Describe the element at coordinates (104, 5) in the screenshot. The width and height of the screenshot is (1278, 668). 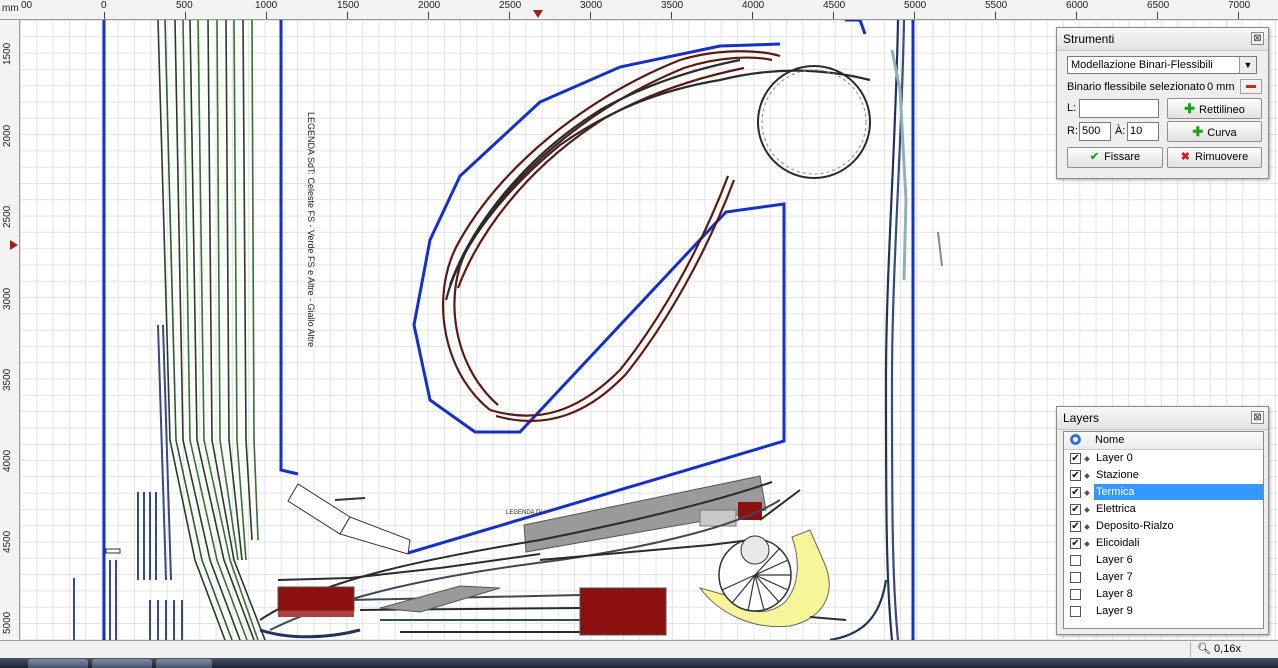
I see `ruler-tick-label: 0` at that location.